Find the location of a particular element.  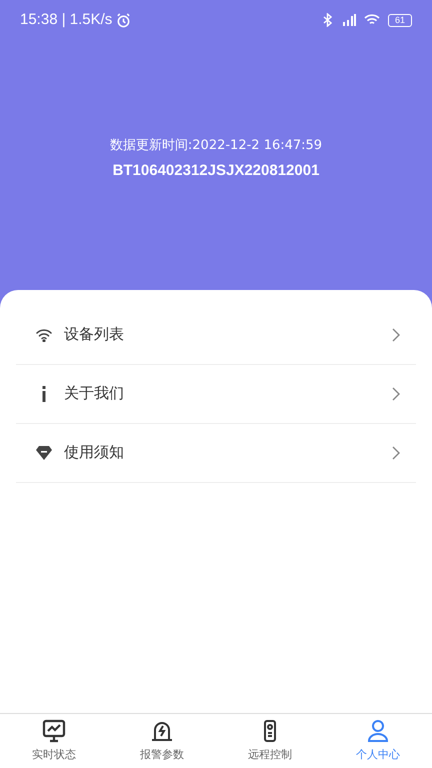

tab: 远程控制 is located at coordinates (270, 741).